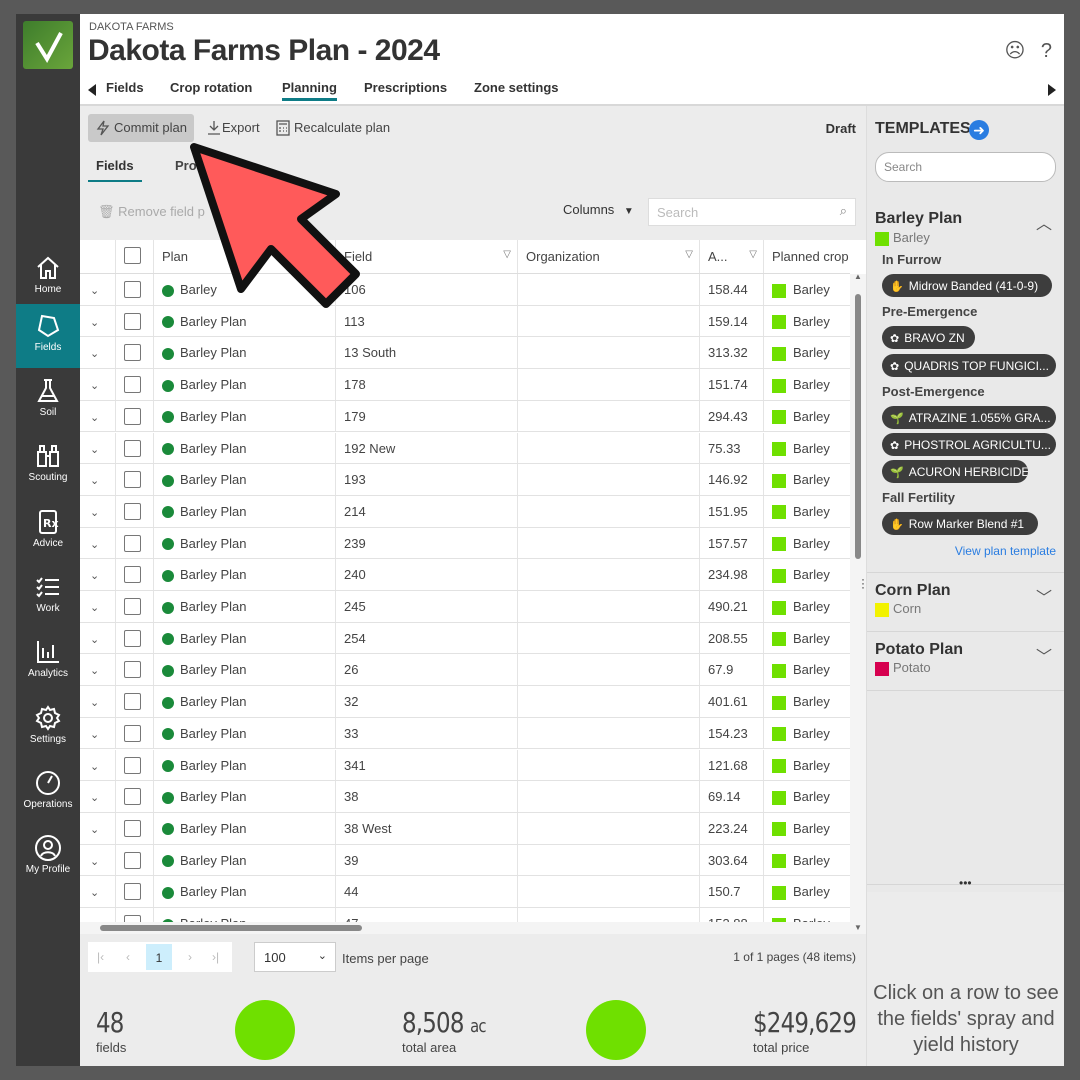  What do you see at coordinates (405, 87) in the screenshot?
I see `tab-prescriptions: Prescriptions` at bounding box center [405, 87].